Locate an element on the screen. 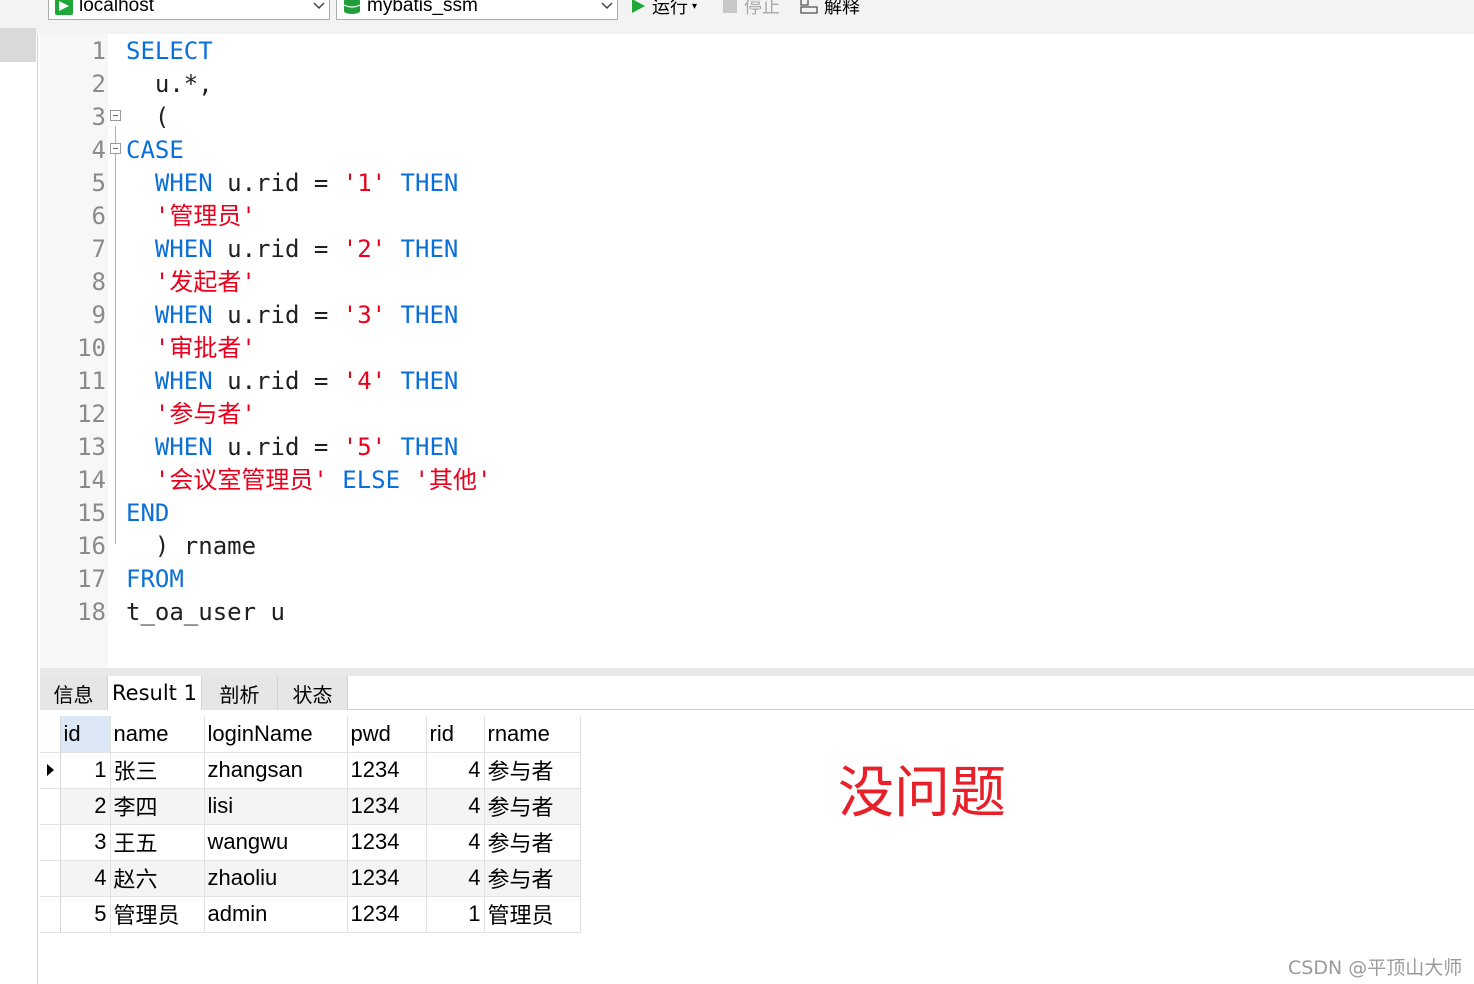  fold-guide is located at coordinates (115, 335).